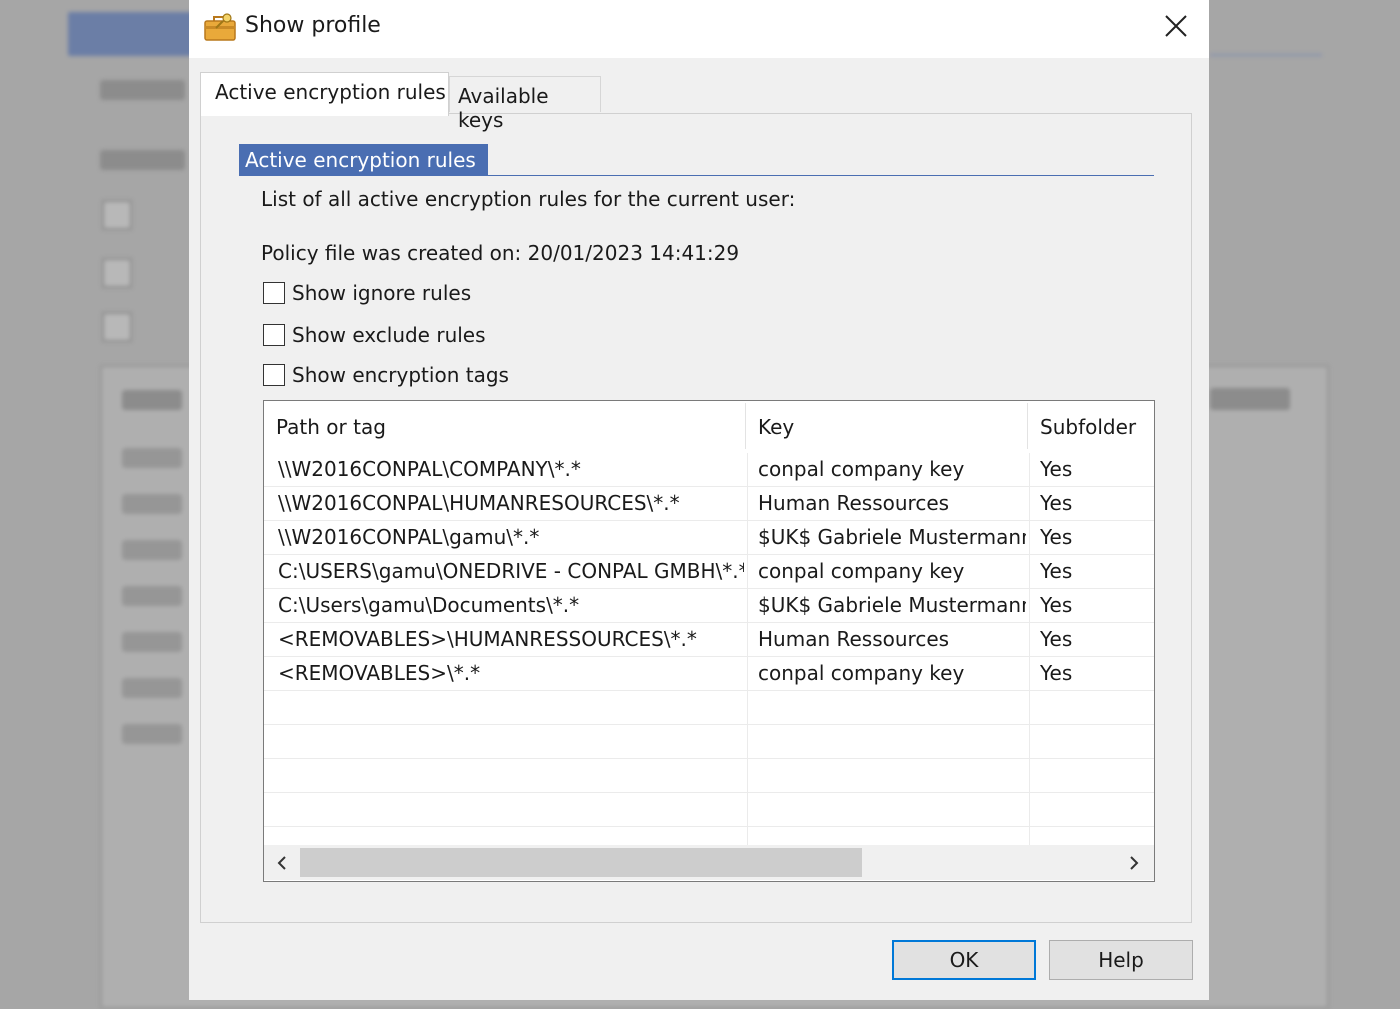 This screenshot has width=1400, height=1009. I want to click on close-icon, so click(1176, 26).